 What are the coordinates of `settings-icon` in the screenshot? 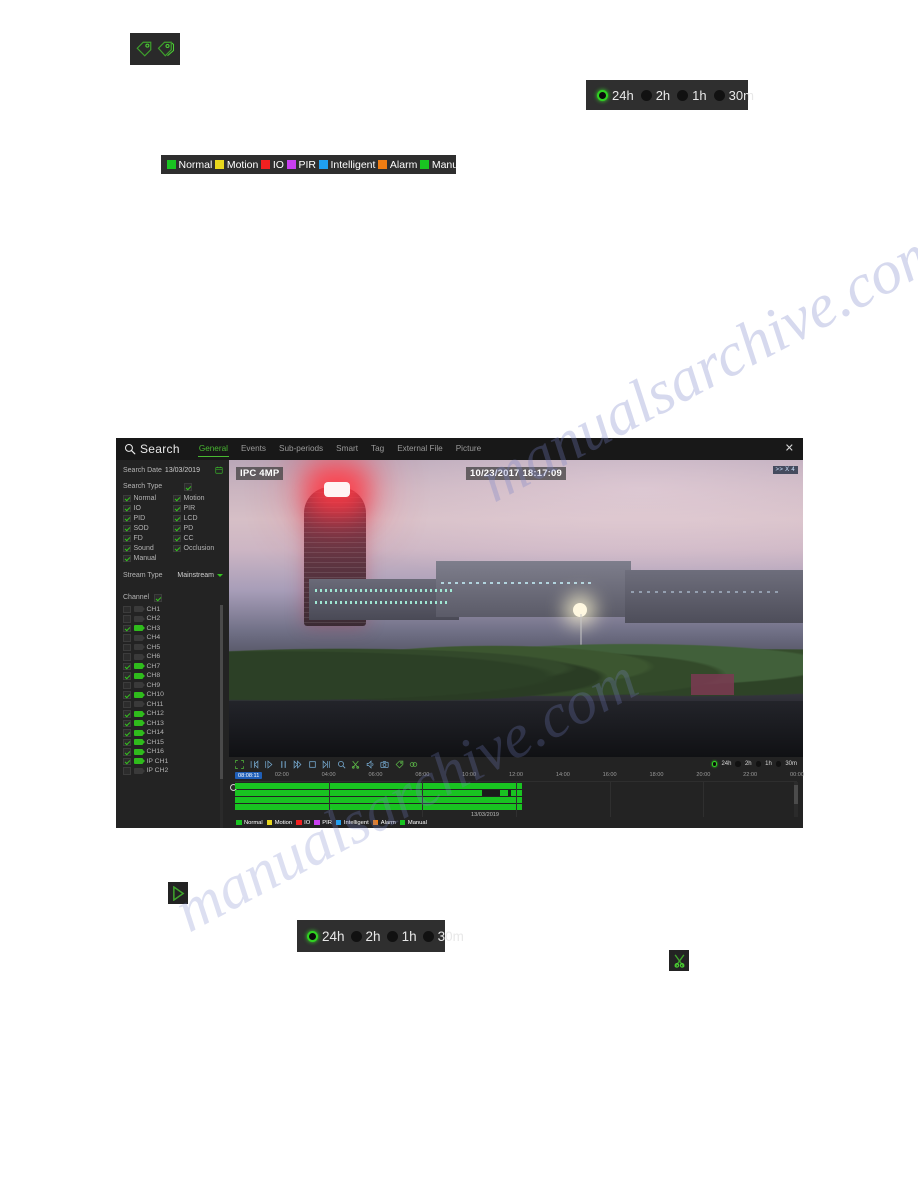 It's located at (413, 764).